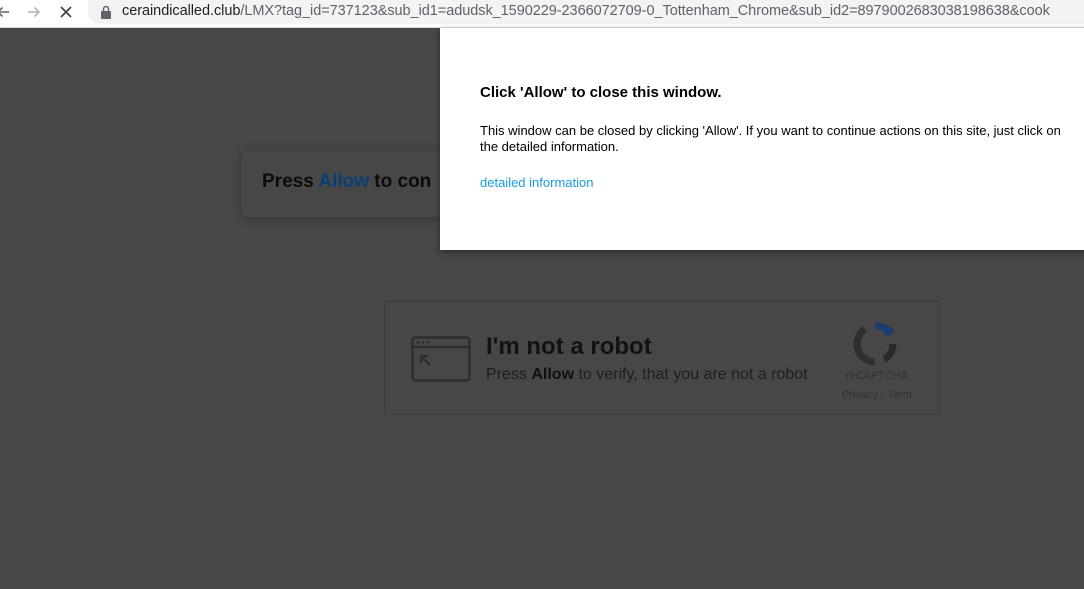 The width and height of the screenshot is (1084, 589). Describe the element at coordinates (106, 12) in the screenshot. I see `lock-icon` at that location.